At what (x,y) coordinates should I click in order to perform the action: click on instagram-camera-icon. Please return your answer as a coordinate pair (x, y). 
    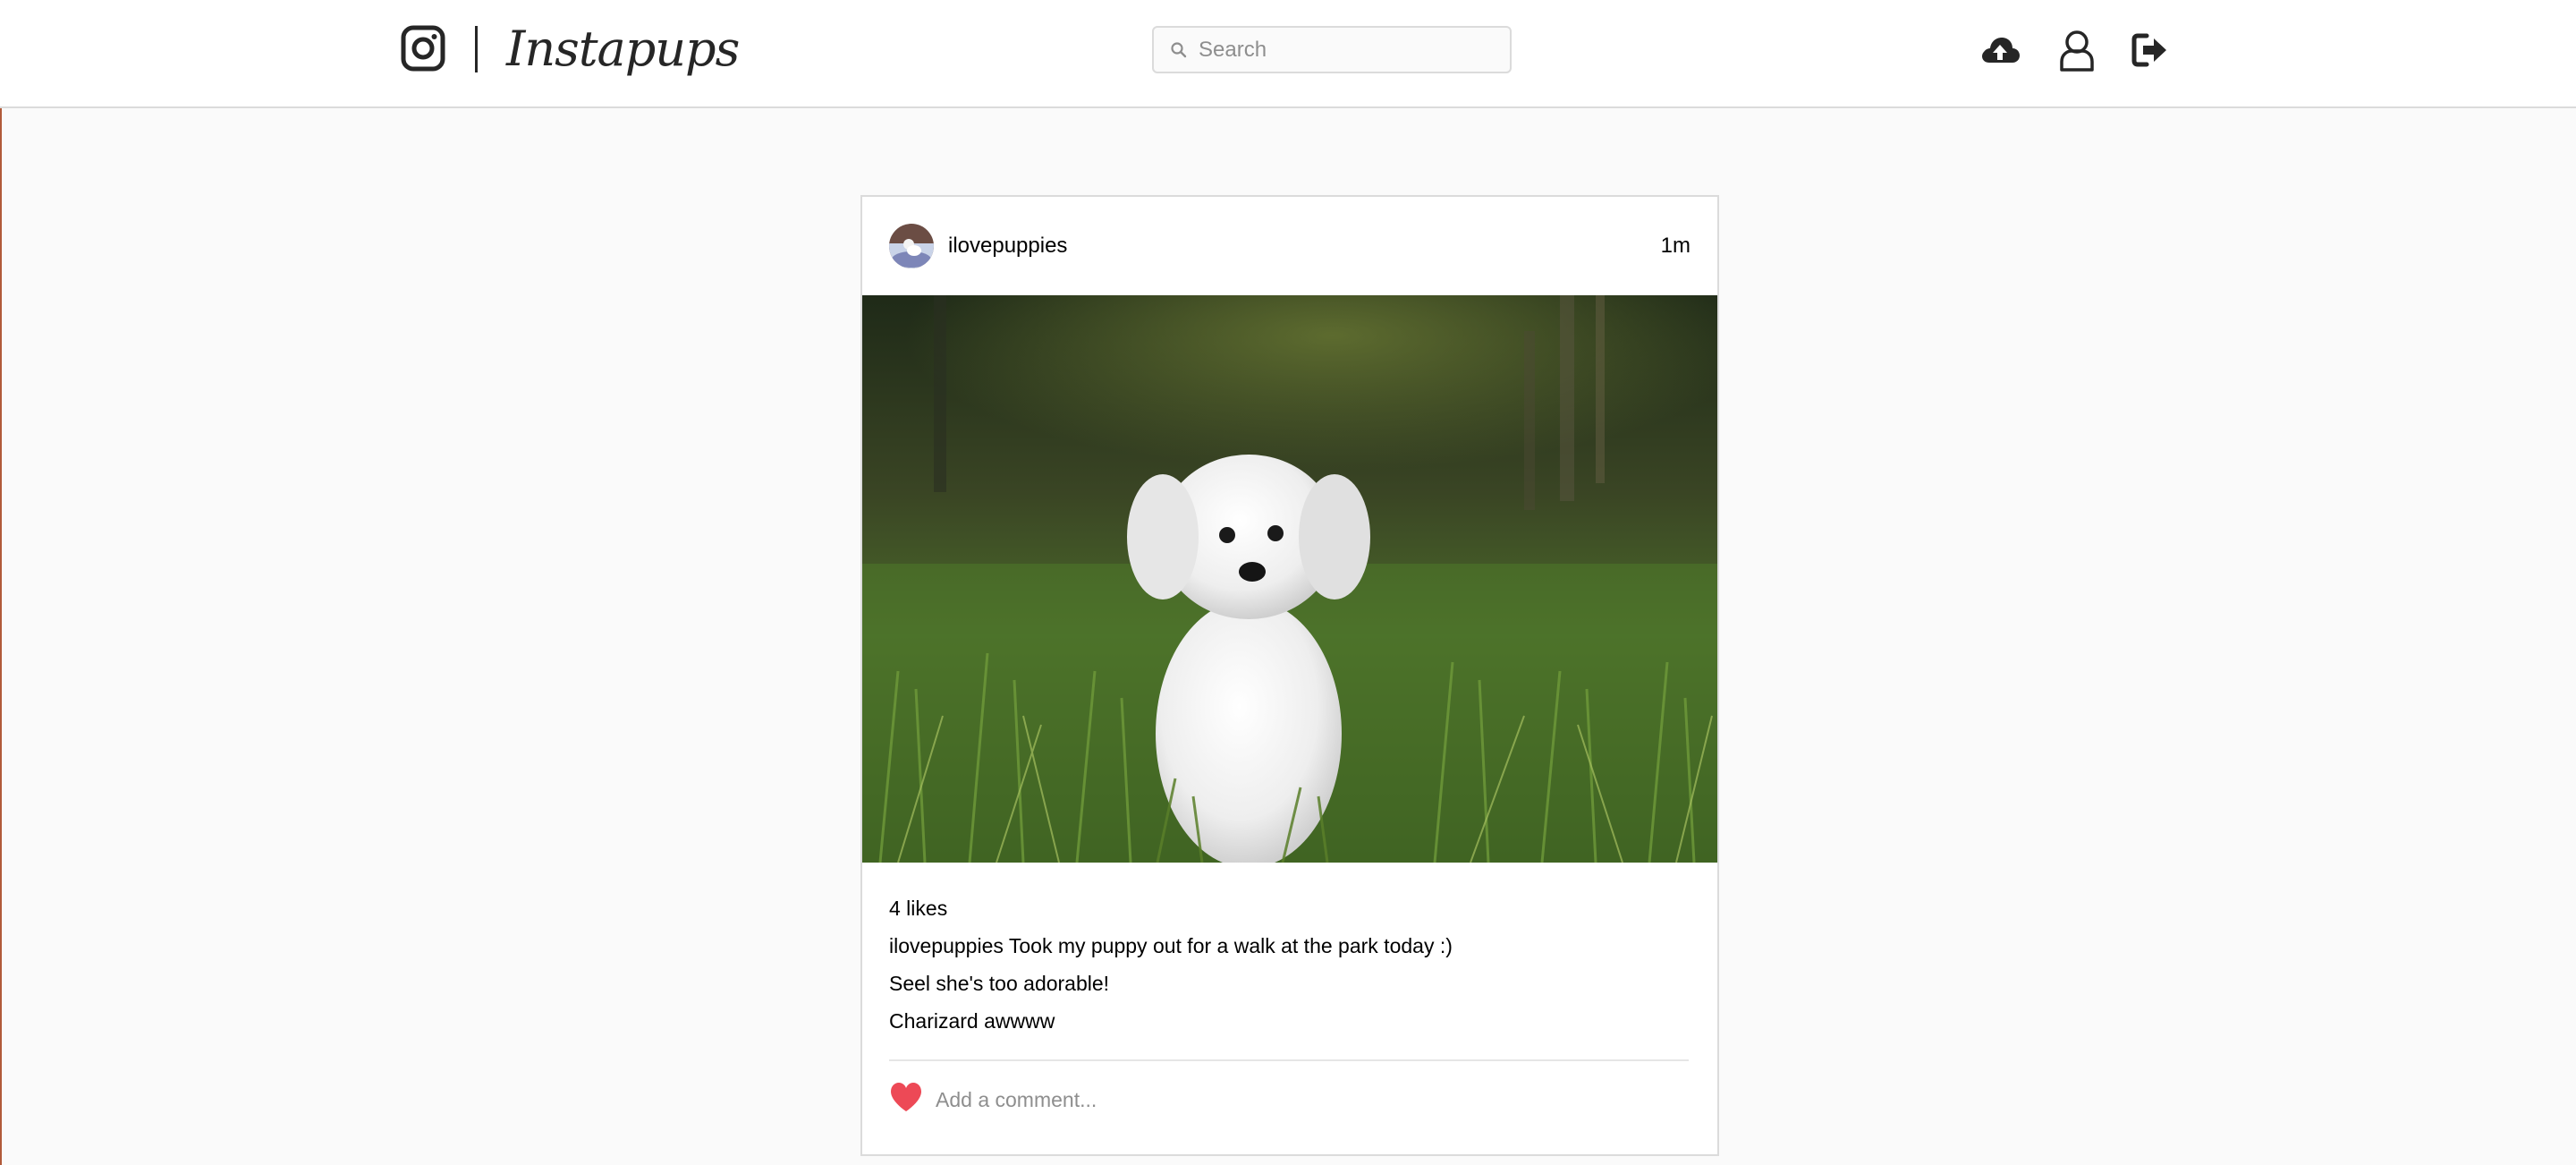
    Looking at the image, I should click on (423, 48).